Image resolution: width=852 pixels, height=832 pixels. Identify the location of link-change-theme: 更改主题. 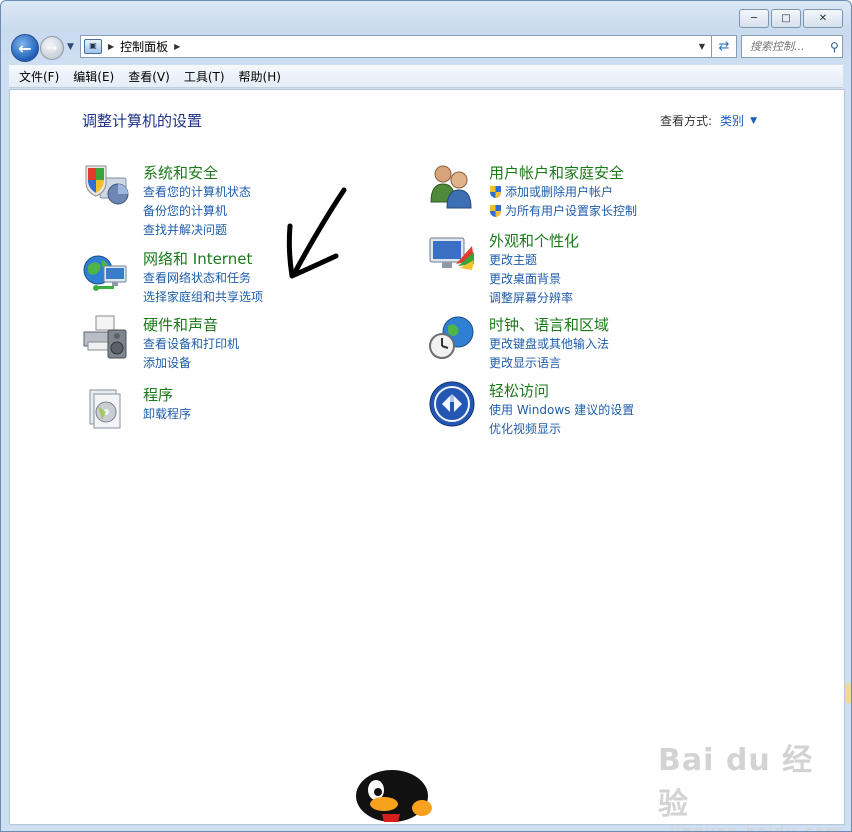
(531, 259).